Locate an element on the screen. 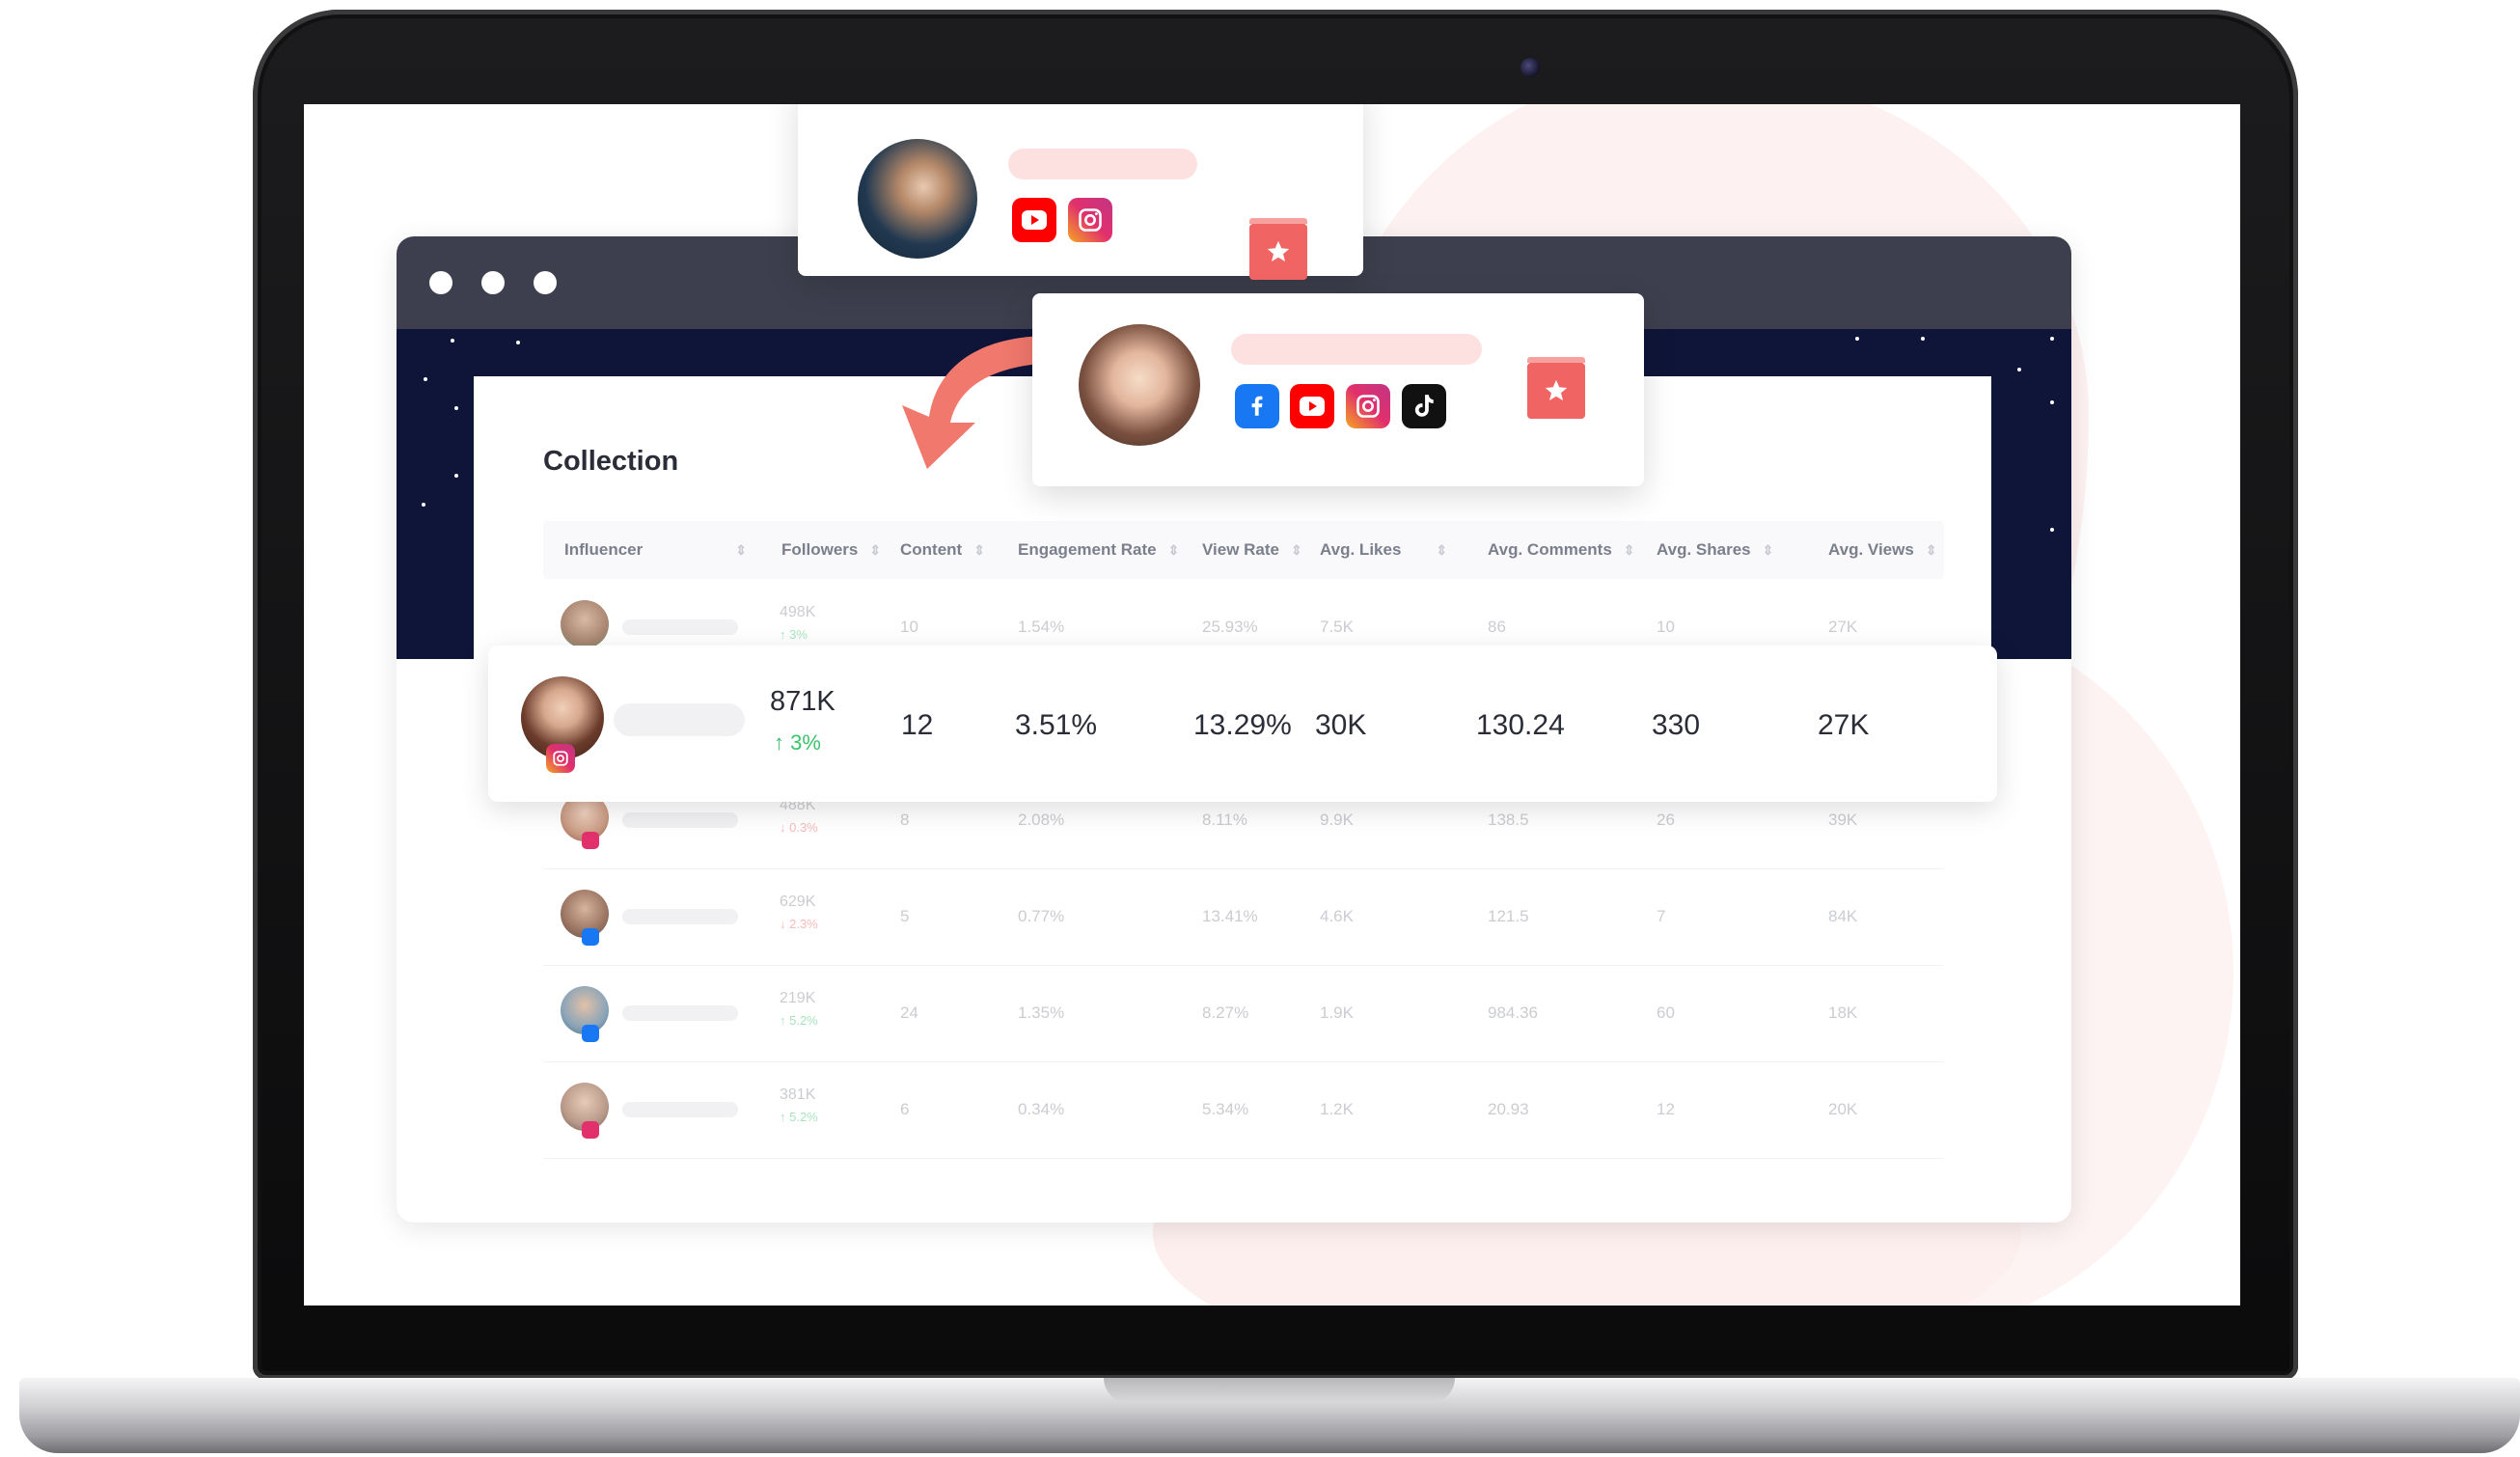  shares-cell: 60 is located at coordinates (1666, 1012).